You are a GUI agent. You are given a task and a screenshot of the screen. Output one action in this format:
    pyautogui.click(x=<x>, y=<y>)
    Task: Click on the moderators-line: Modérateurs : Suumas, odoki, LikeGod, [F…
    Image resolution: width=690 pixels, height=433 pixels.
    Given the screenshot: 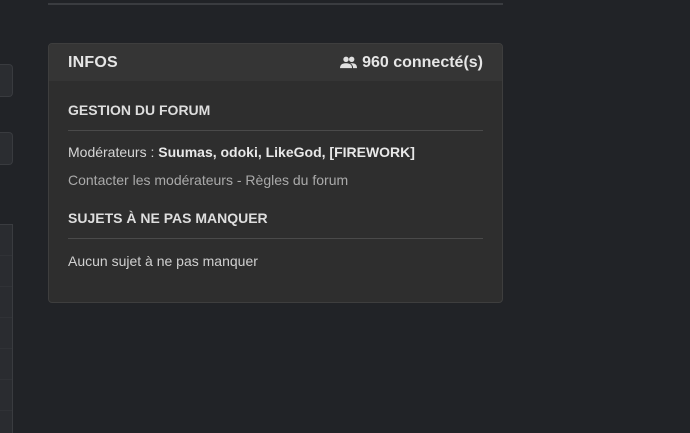 What is the action you would take?
    pyautogui.click(x=275, y=152)
    